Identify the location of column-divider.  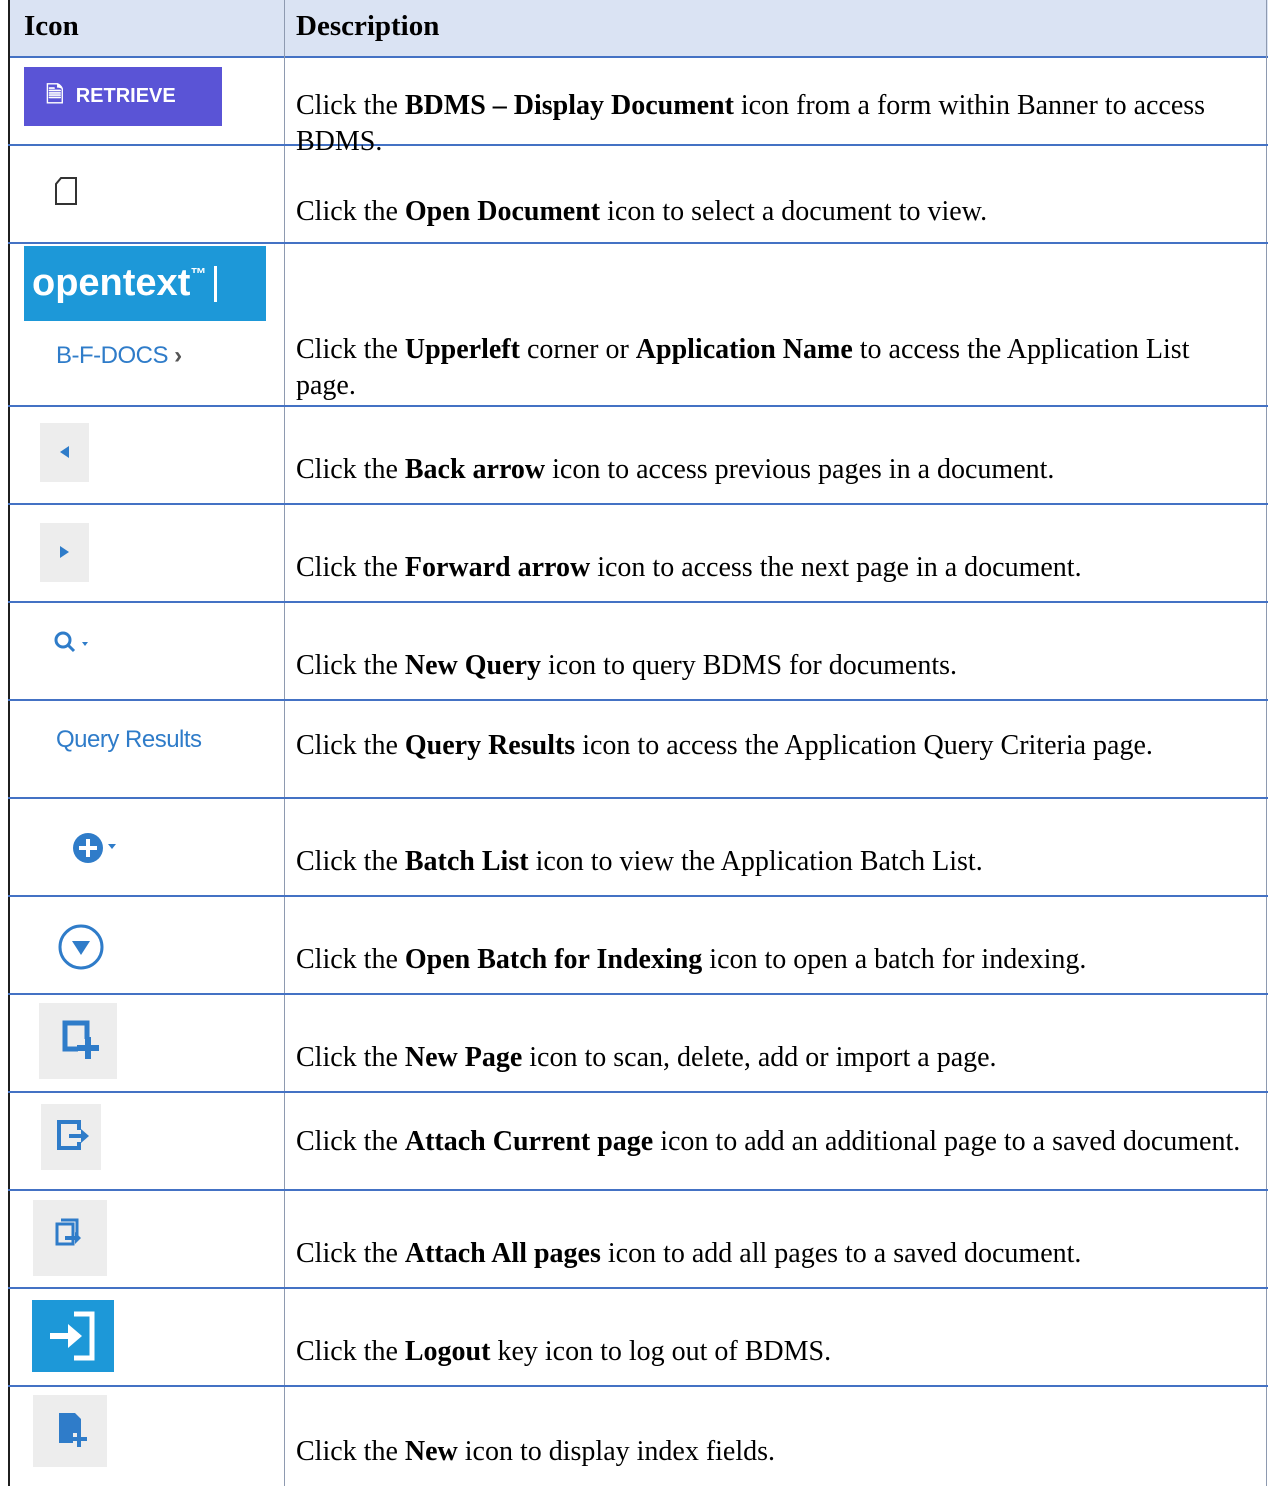
(284, 743).